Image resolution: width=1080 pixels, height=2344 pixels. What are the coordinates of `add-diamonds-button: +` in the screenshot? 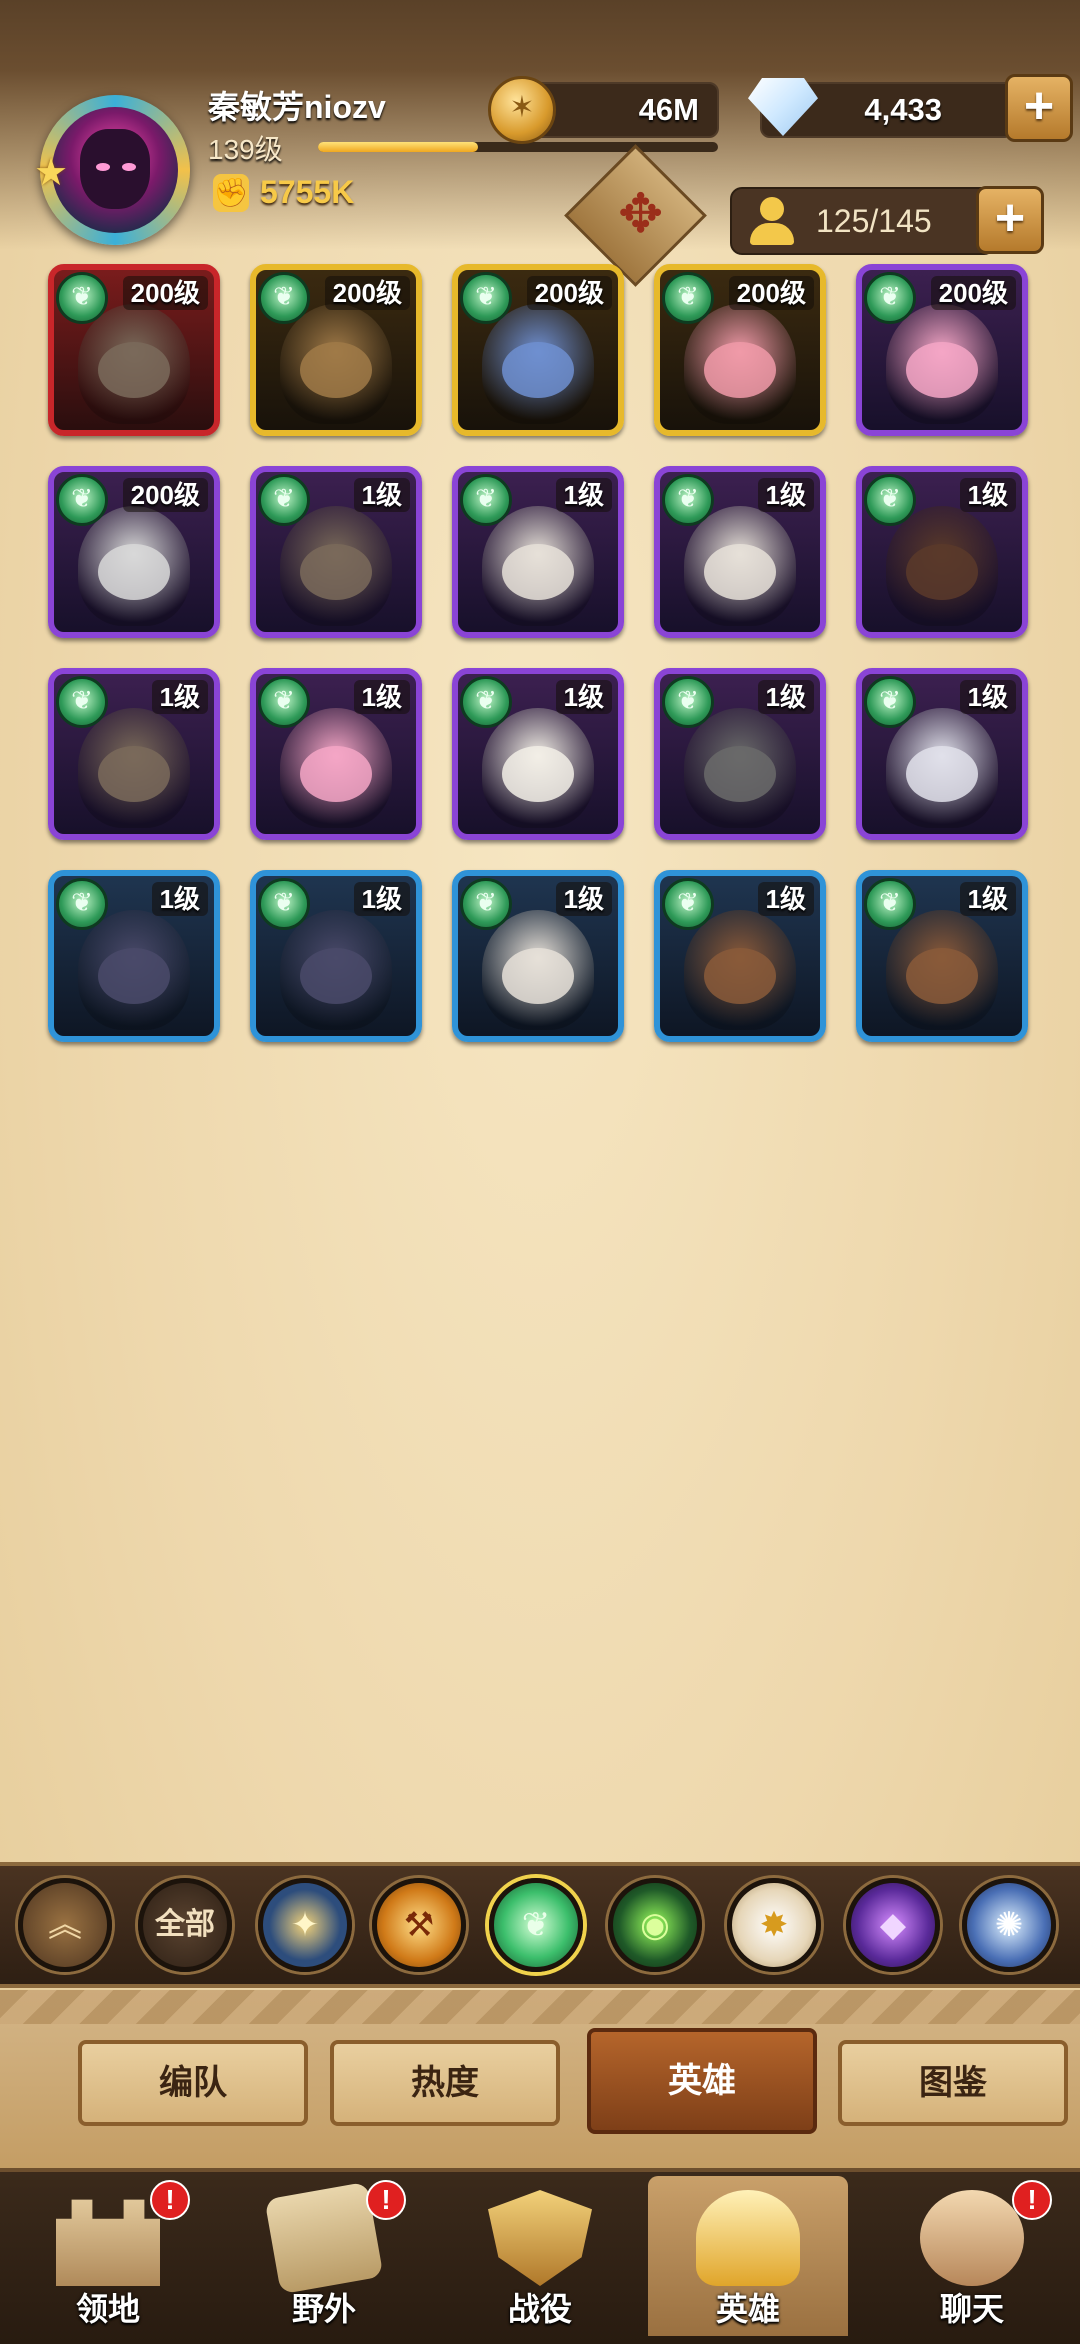 It's located at (1039, 108).